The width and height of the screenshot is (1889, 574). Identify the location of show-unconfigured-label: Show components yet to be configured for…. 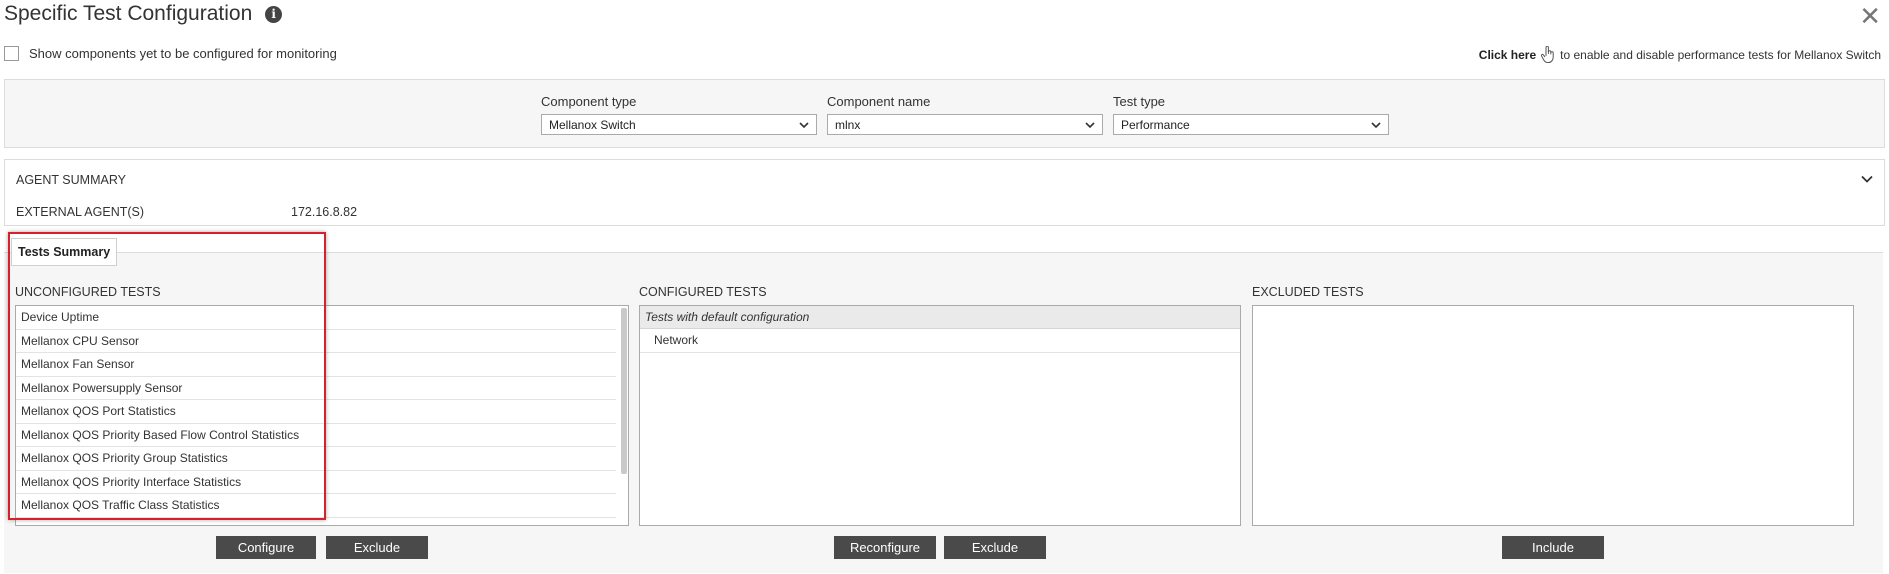
(183, 53).